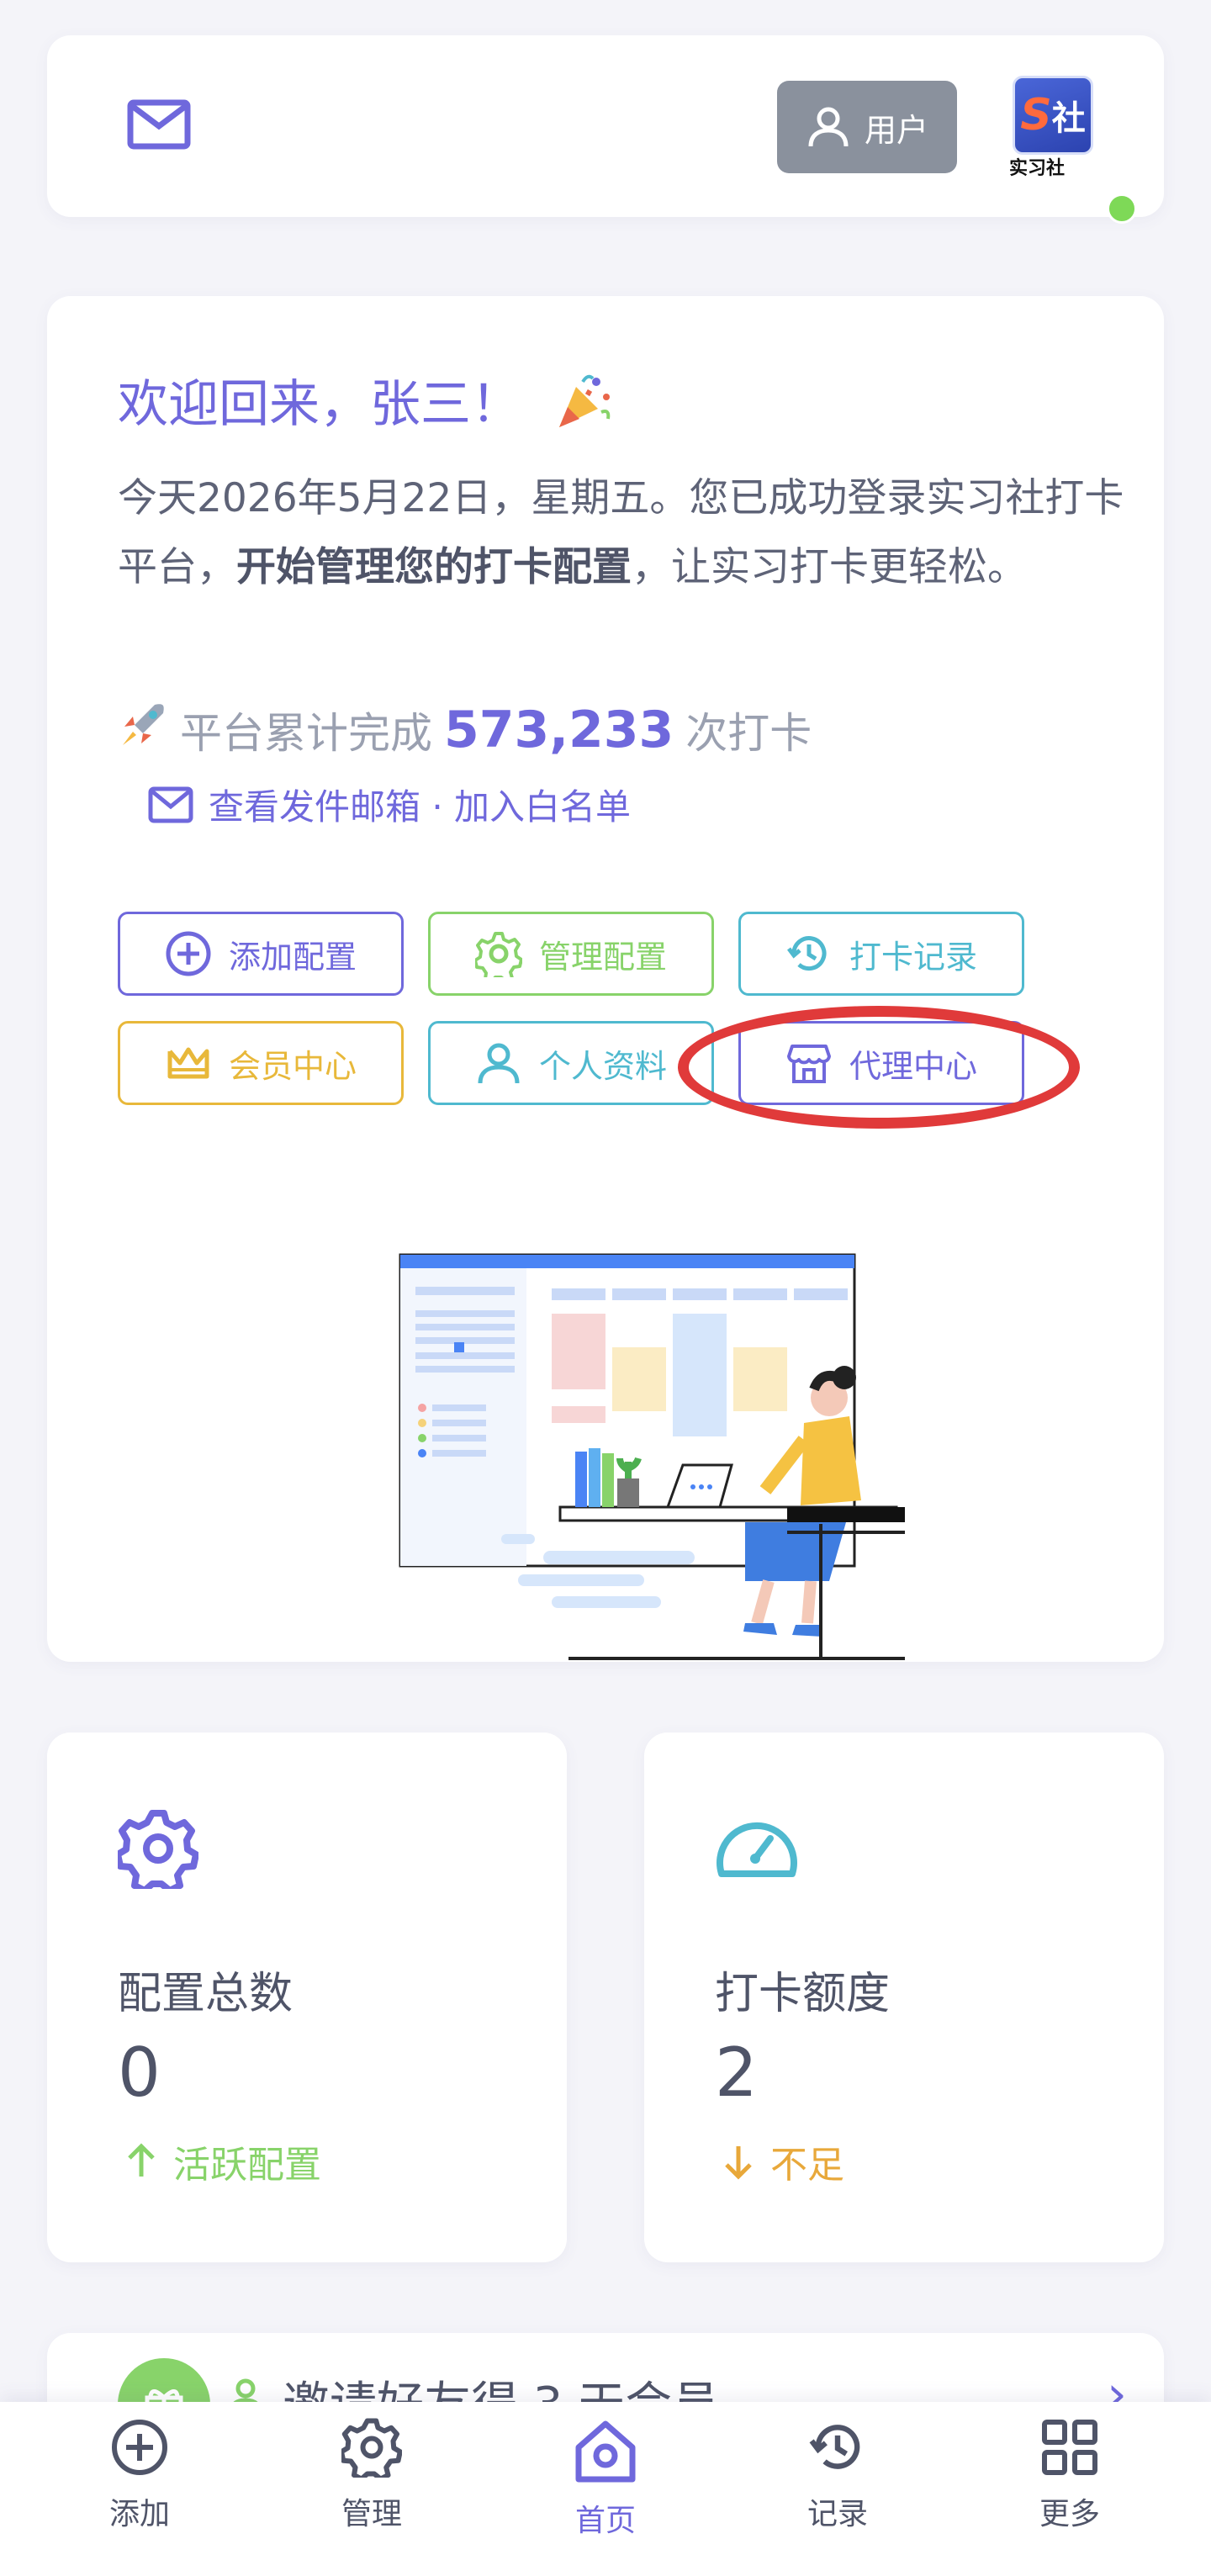 This screenshot has width=1211, height=2576. I want to click on grid-icon, so click(1069, 2447).